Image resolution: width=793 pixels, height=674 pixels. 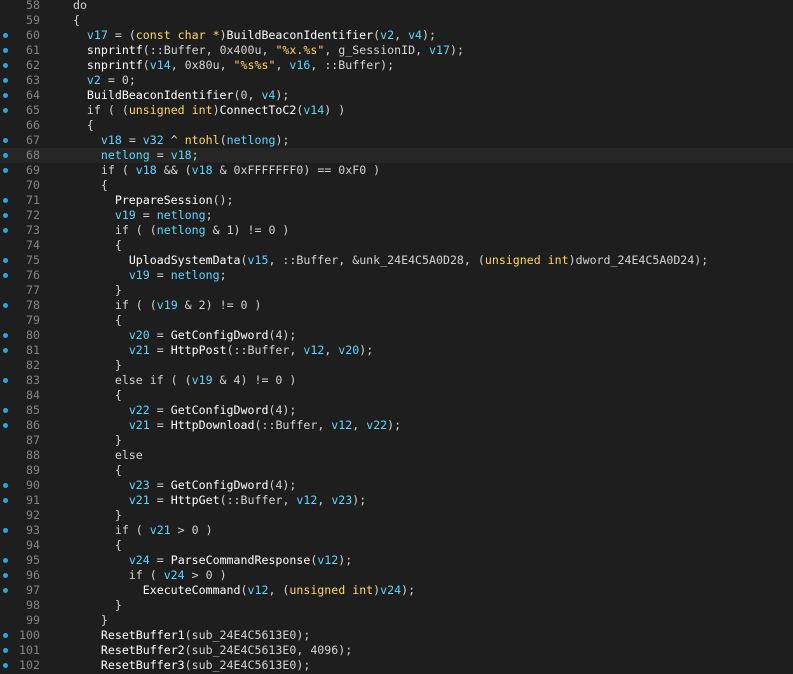 What do you see at coordinates (396, 620) in the screenshot?
I see `code-line: 99 }` at bounding box center [396, 620].